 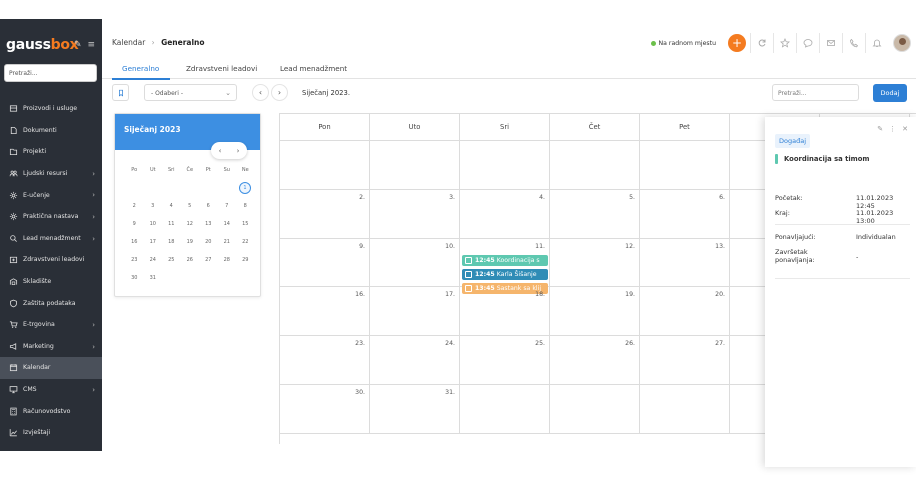 What do you see at coordinates (134, 260) in the screenshot?
I see `mini-day: 23` at bounding box center [134, 260].